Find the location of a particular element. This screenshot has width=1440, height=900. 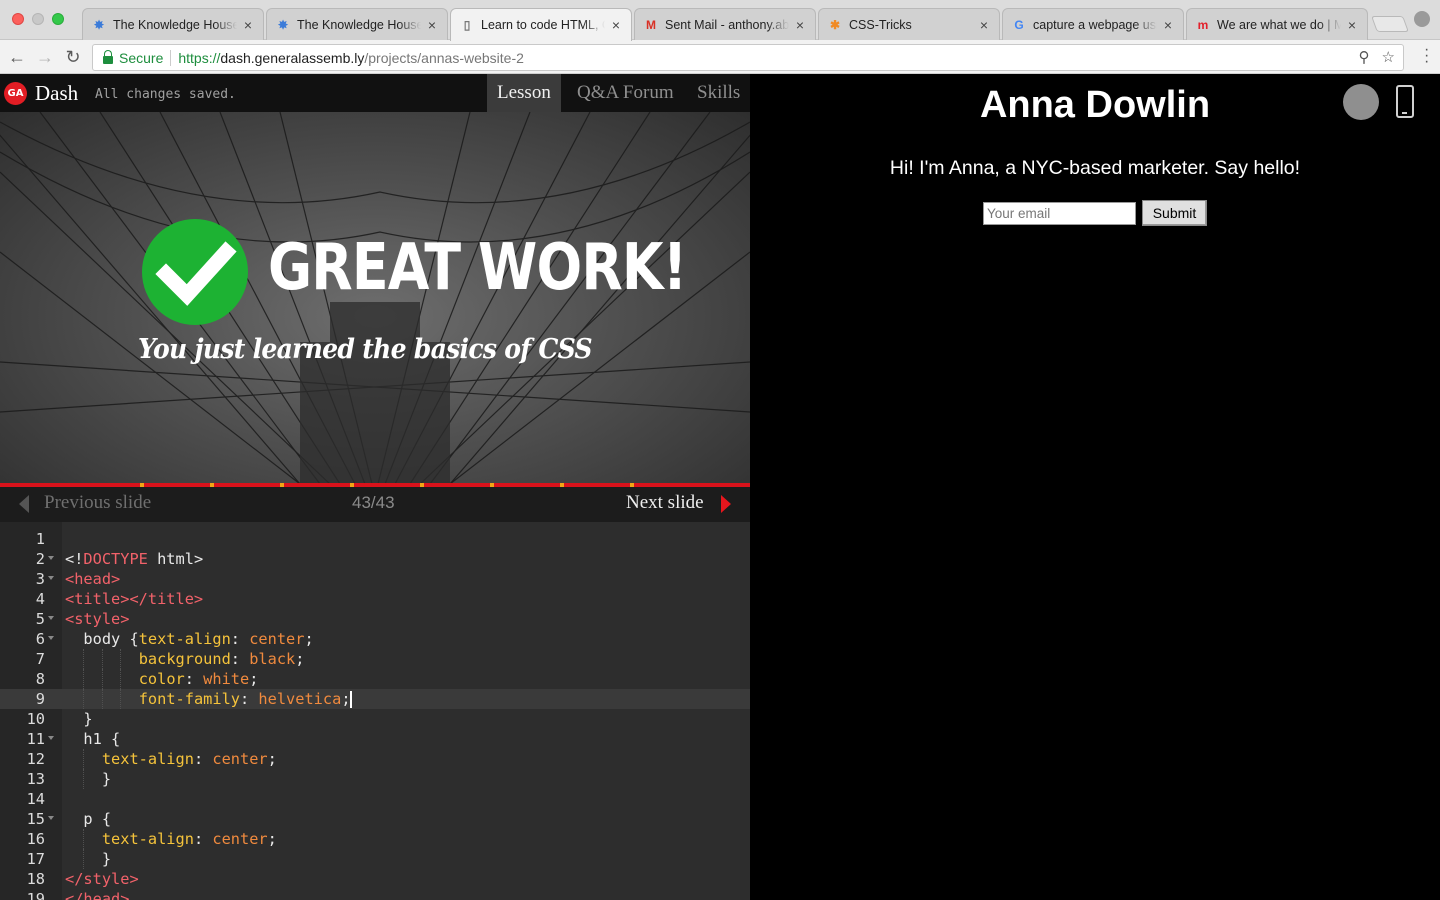

code-line: 11 h1 { is located at coordinates (375, 739).